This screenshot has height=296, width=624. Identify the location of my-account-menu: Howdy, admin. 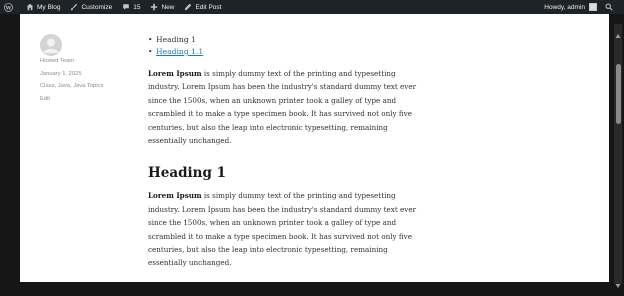
(569, 7).